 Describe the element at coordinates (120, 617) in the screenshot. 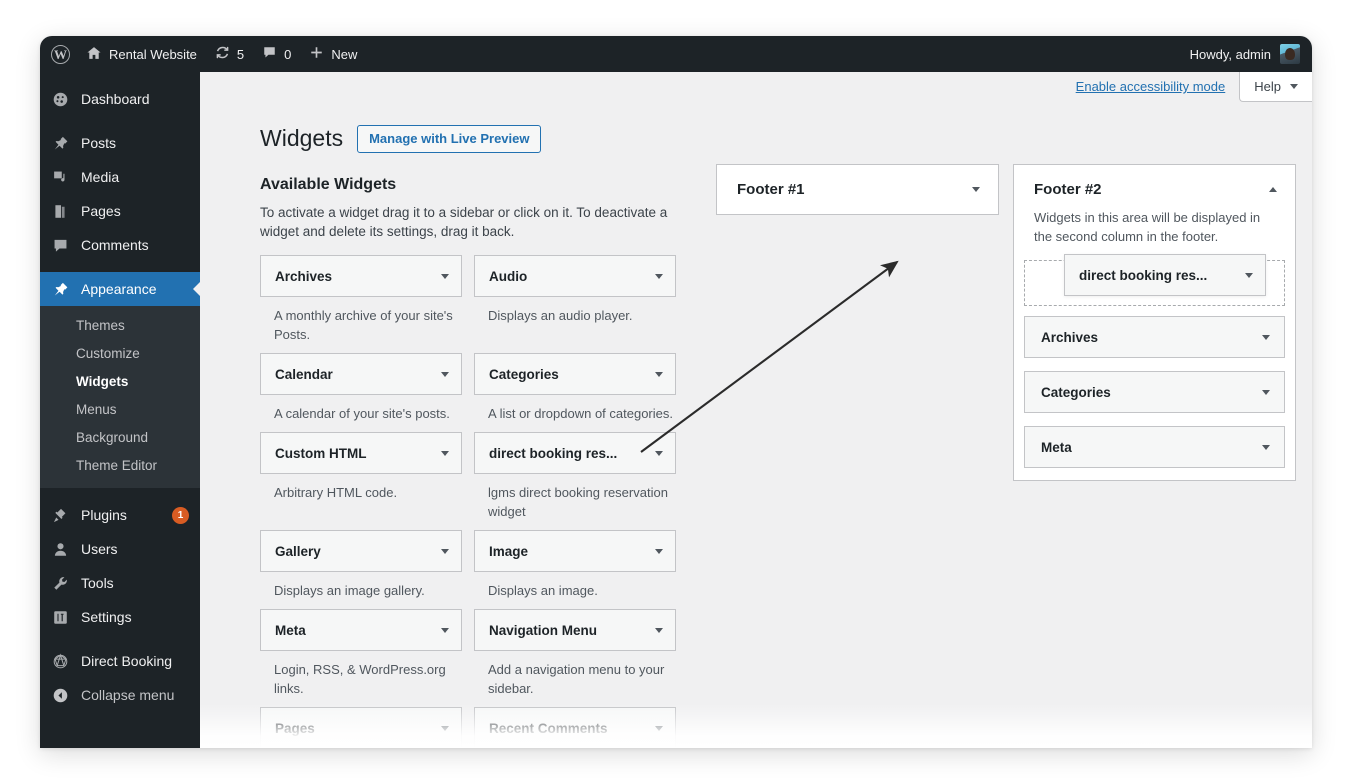

I see `sidebar-item-settings: Settings` at that location.